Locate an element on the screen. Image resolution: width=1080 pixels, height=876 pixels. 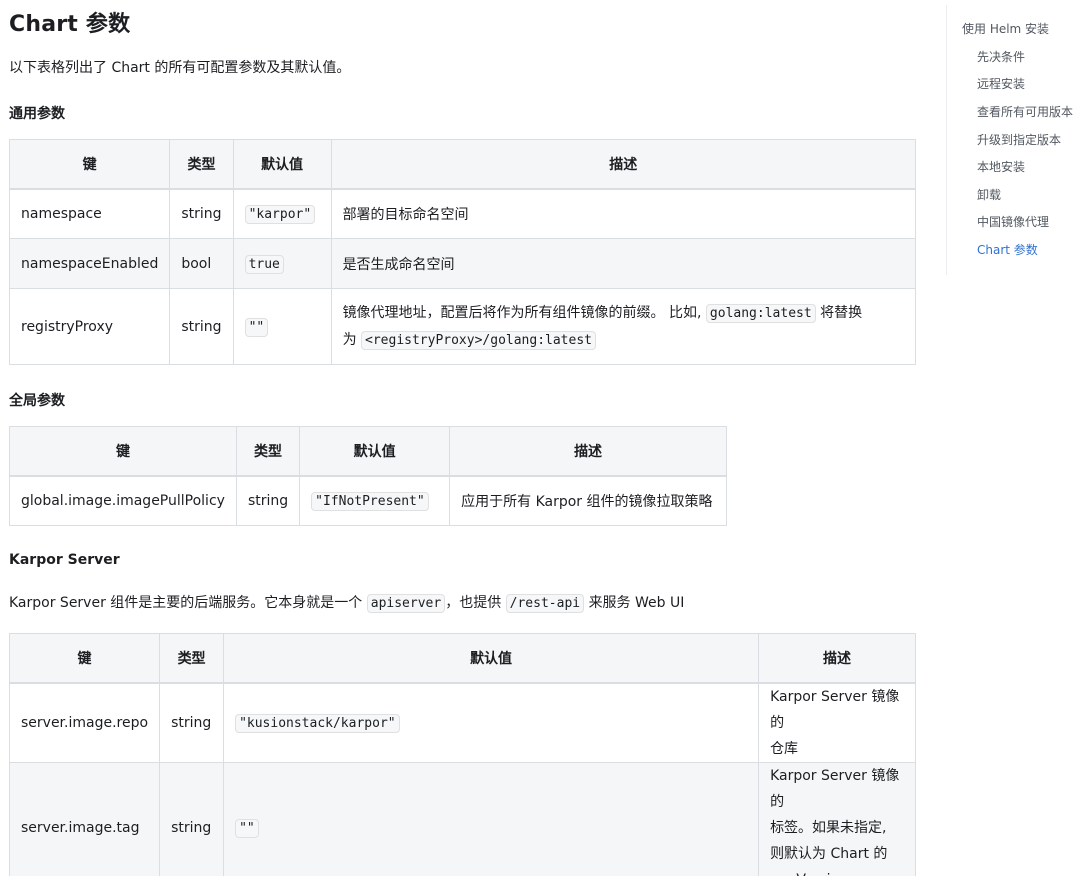
page-title: Chart 参数 is located at coordinates (70, 24).